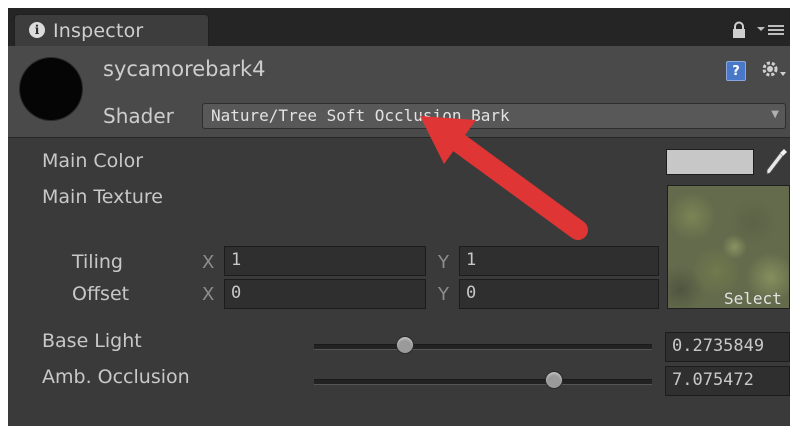  What do you see at coordinates (116, 377) in the screenshot?
I see `amb-occlusion-label: Amb. Occlusion` at bounding box center [116, 377].